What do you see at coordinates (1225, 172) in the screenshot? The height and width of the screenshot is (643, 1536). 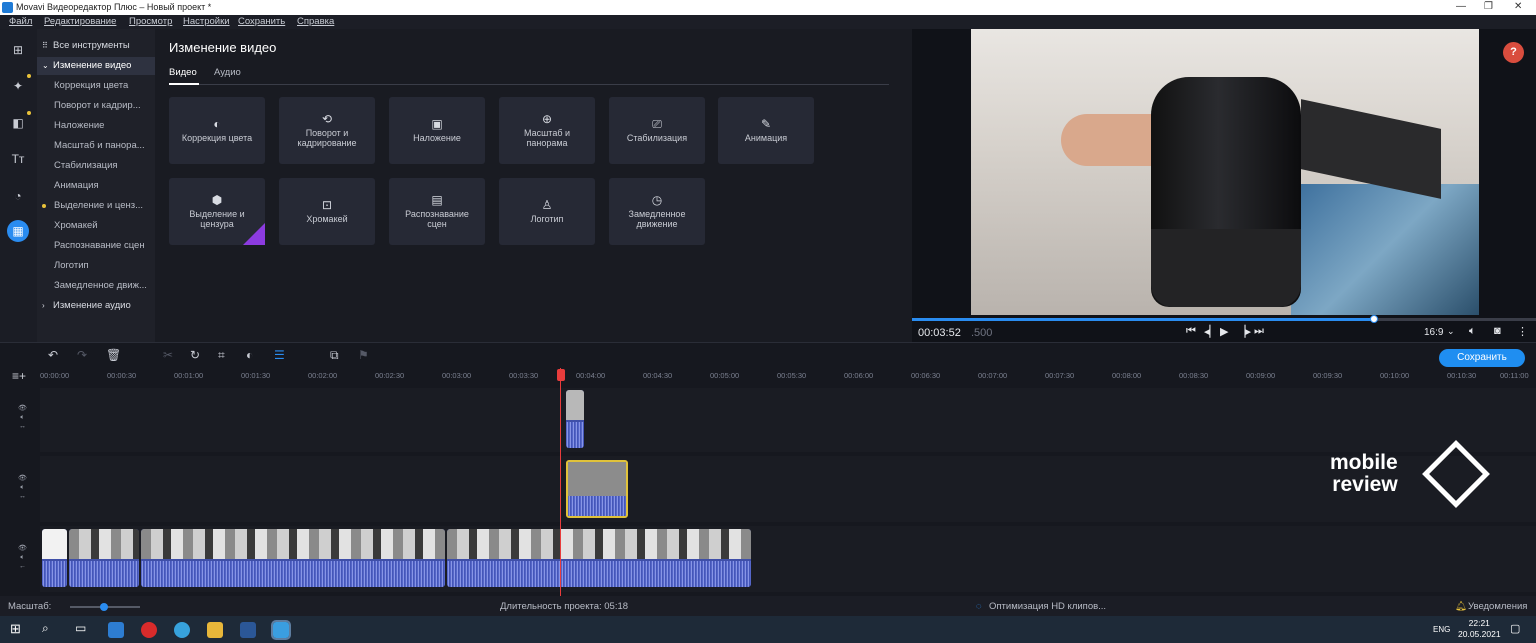 I see `video-preview` at bounding box center [1225, 172].